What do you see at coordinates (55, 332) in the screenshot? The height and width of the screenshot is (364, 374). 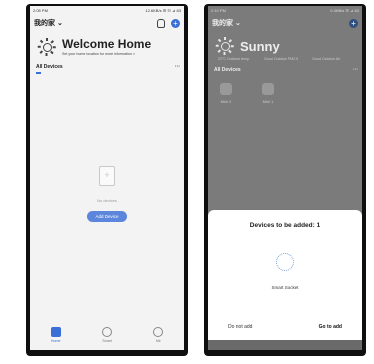 I see `home-icon` at bounding box center [55, 332].